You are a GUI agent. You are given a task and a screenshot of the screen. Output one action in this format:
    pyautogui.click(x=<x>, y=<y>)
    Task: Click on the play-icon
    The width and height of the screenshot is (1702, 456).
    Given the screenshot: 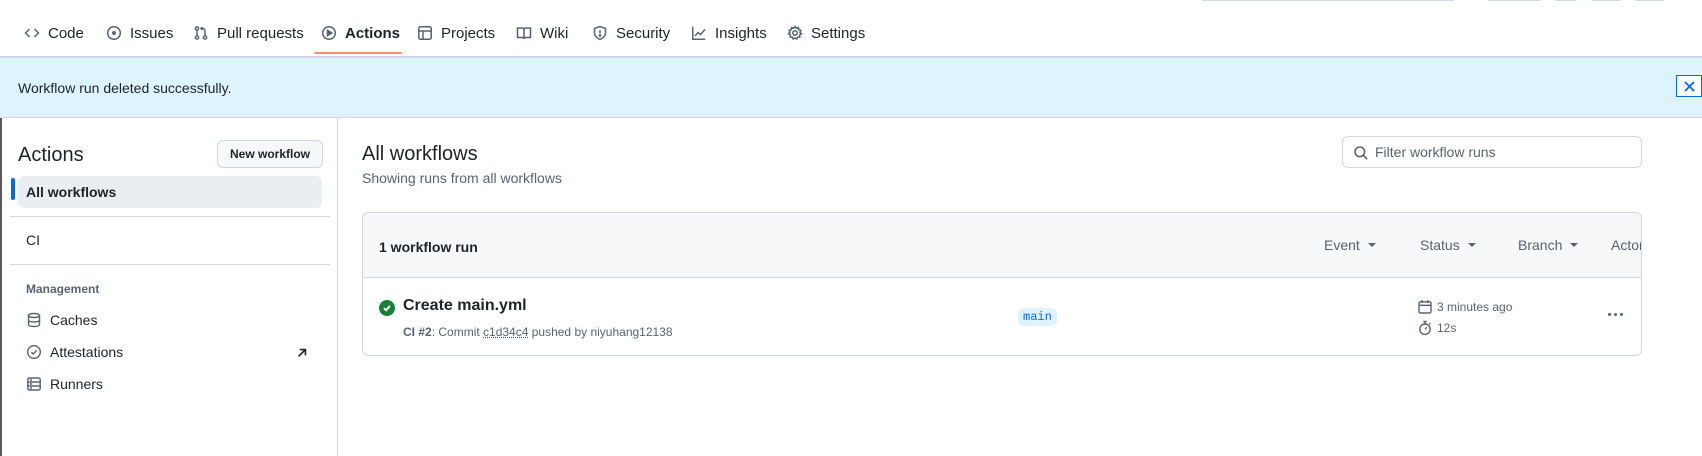 What is the action you would take?
    pyautogui.click(x=329, y=33)
    